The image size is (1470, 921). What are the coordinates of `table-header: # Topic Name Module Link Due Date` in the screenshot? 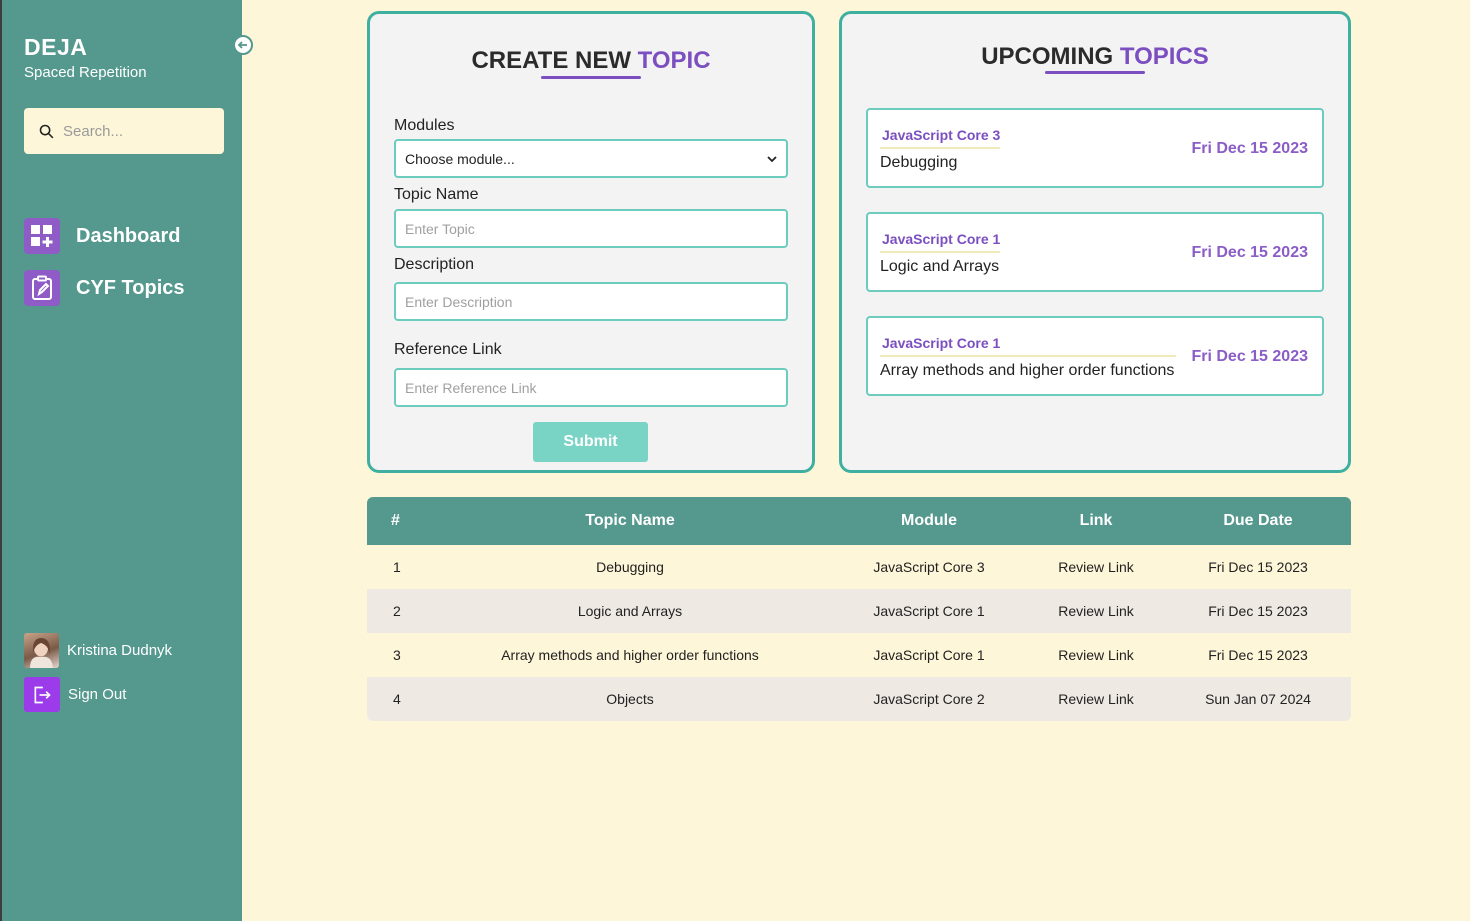 It's located at (859, 521).